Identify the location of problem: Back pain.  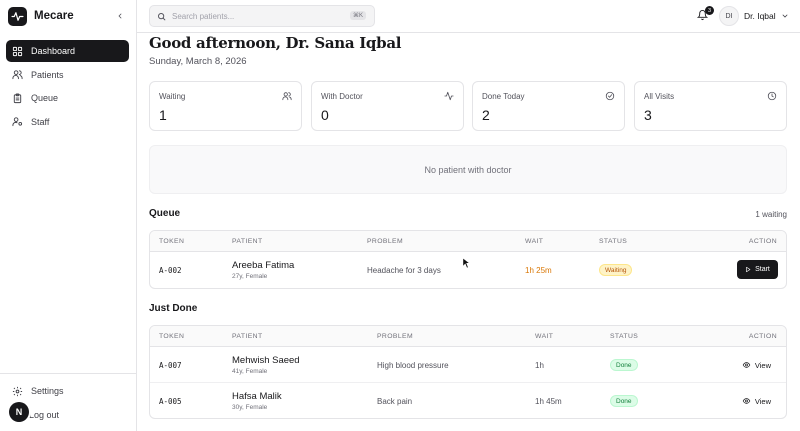
(395, 401).